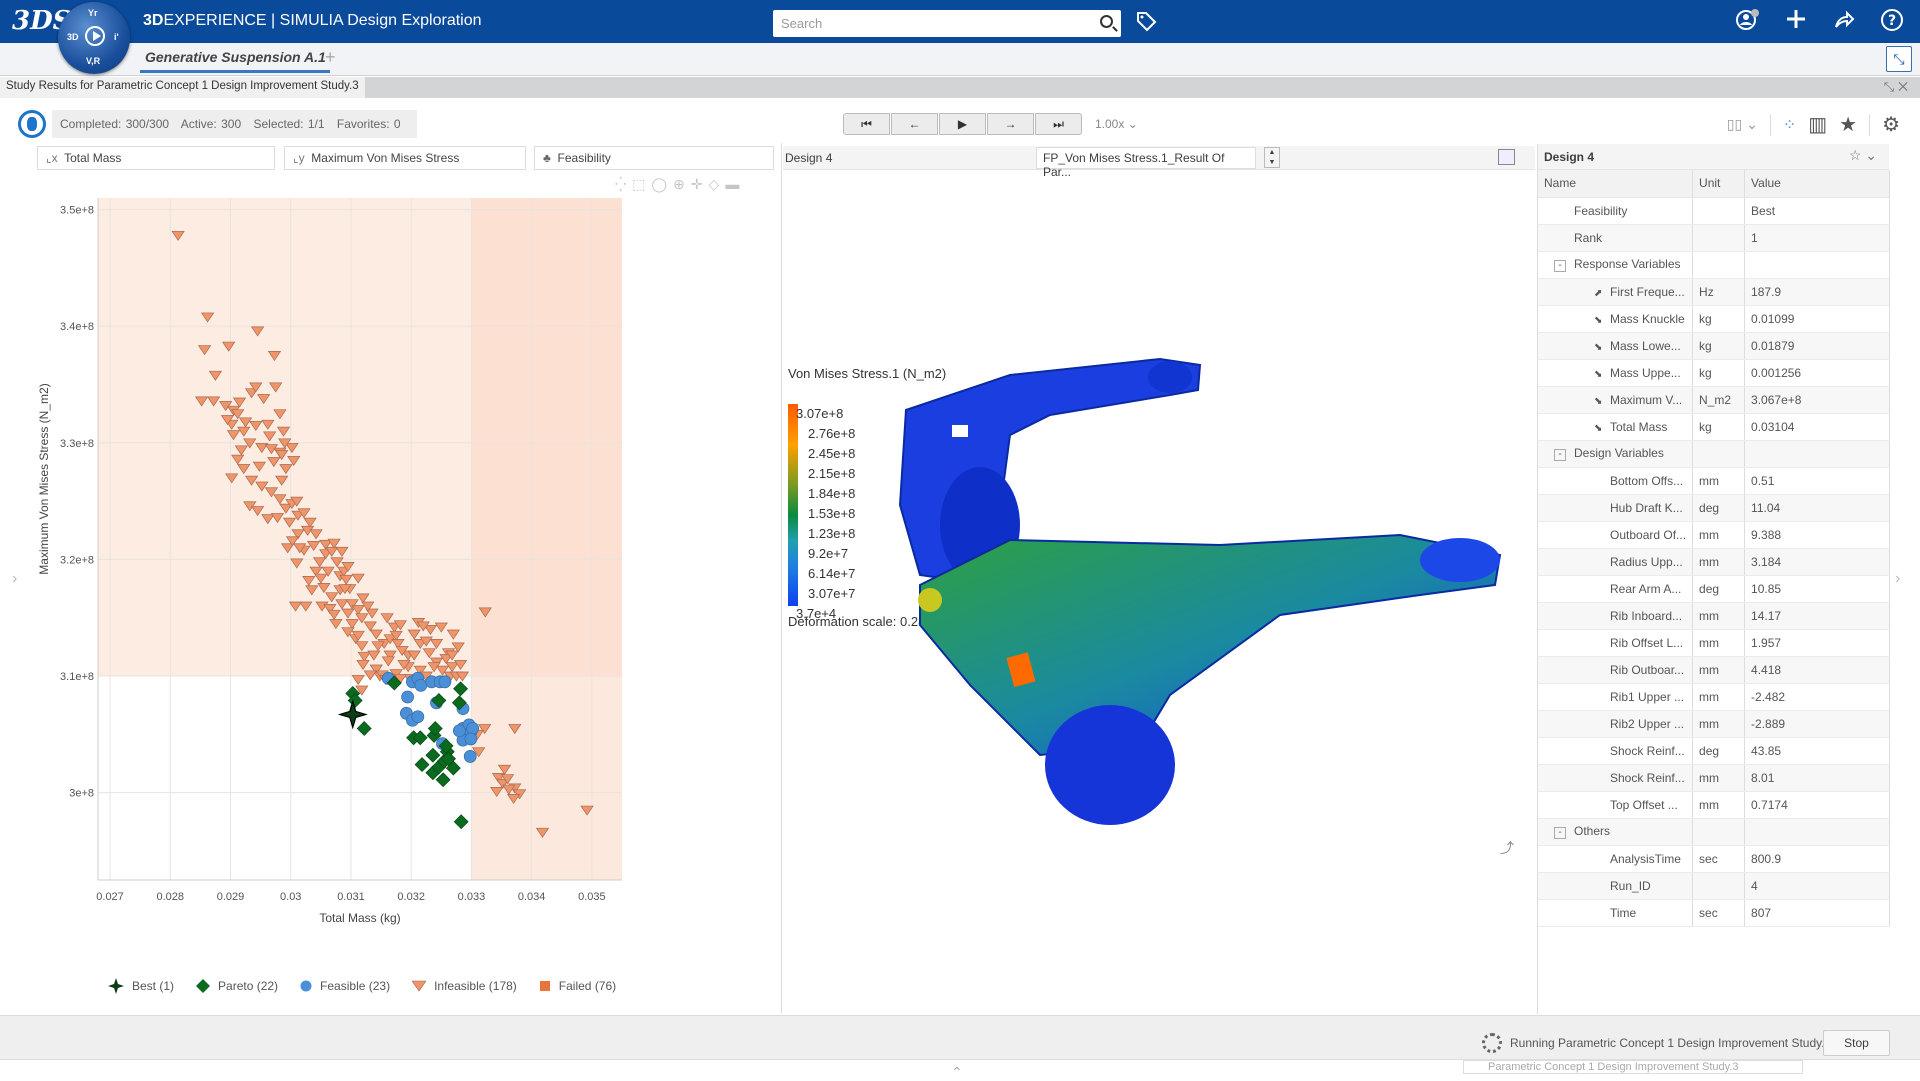  Describe the element at coordinates (235, 61) in the screenshot. I see `tab-generative-suspension: Generative Suspension A.1` at that location.